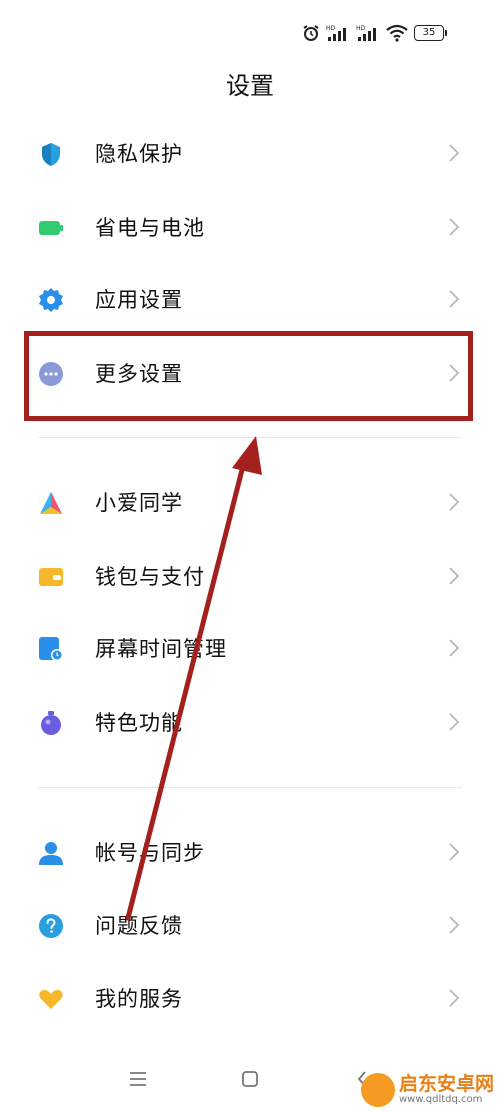 This screenshot has width=500, height=1111. I want to click on signal-sim1-icon: HD, so click(336, 33).